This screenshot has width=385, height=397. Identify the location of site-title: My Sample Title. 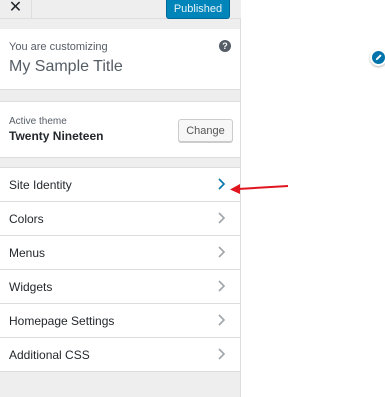
(66, 66).